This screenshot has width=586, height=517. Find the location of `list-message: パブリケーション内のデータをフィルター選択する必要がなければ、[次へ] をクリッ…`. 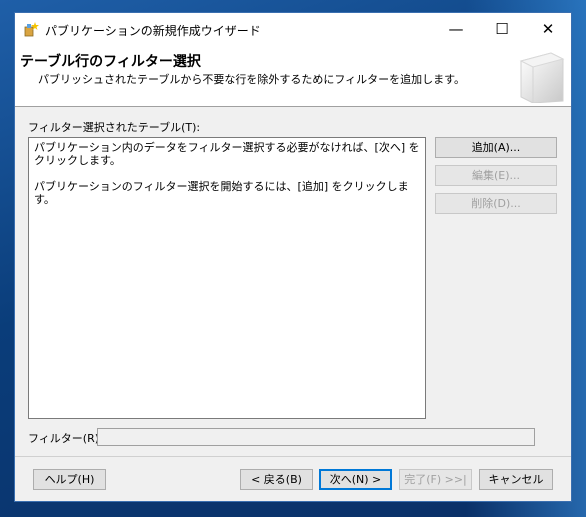

list-message: パブリケーション内のデータをフィルター選択する必要がなければ、[次へ] をクリッ… is located at coordinates (227, 154).